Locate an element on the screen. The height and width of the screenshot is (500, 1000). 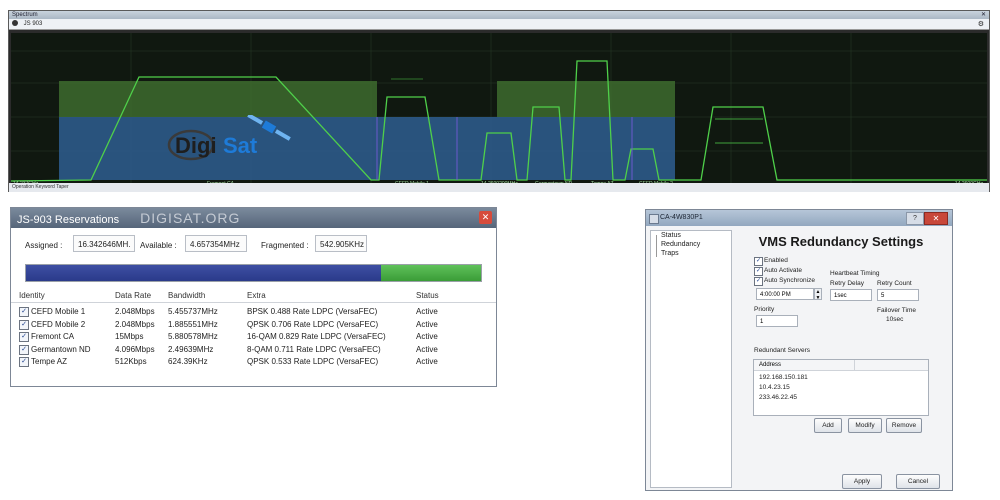
column-header: Bandwidth is located at coordinates (186, 295).